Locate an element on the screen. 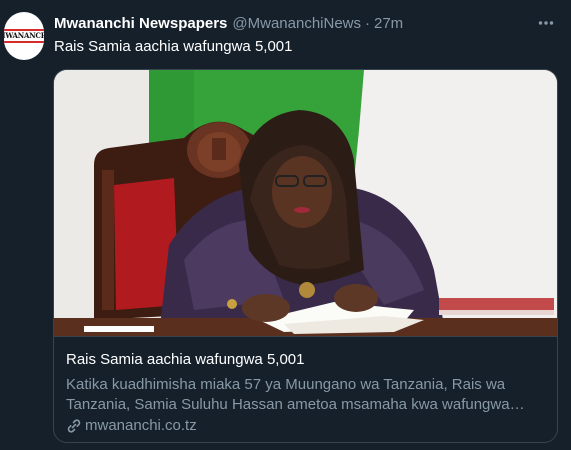 The height and width of the screenshot is (450, 571). avatar-logo: MWANANCHI is located at coordinates (24, 36).